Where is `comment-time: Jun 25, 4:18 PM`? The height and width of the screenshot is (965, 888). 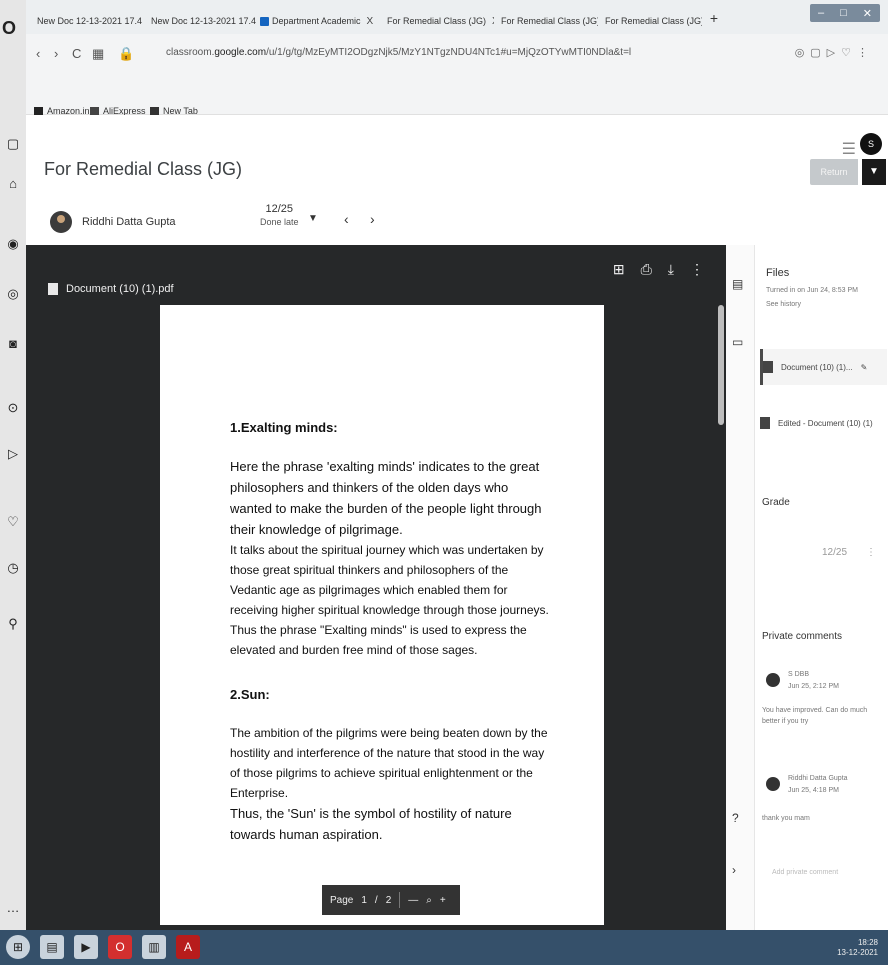
comment-time: Jun 25, 4:18 PM is located at coordinates (813, 790).